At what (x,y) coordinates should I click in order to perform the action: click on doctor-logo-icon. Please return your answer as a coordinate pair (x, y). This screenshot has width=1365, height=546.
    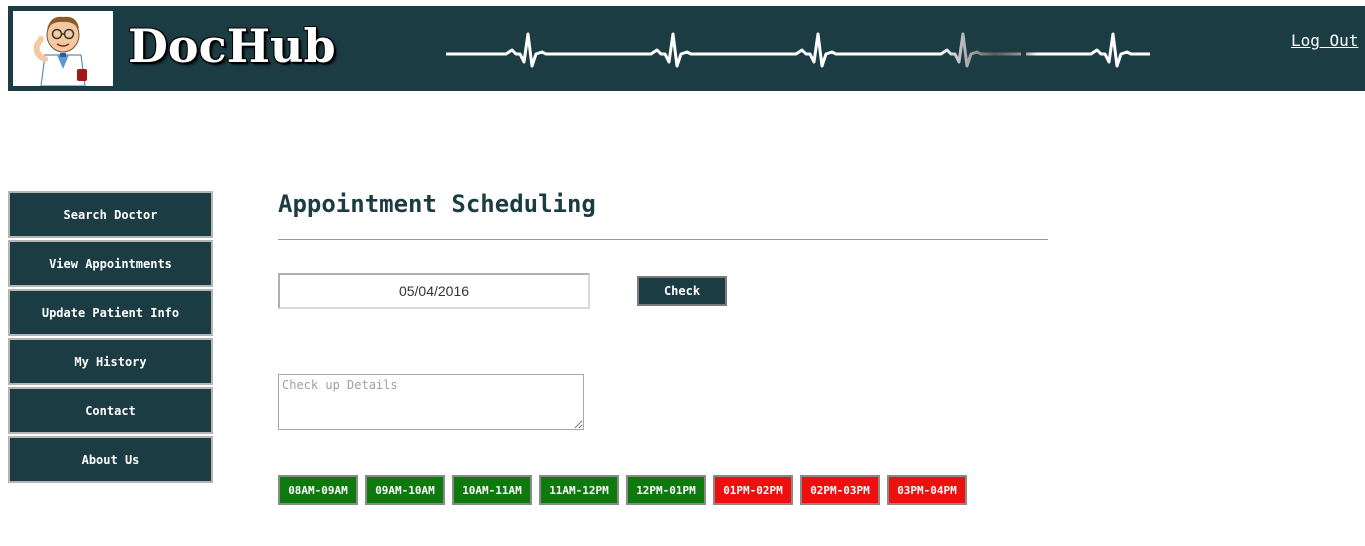
    Looking at the image, I should click on (63, 48).